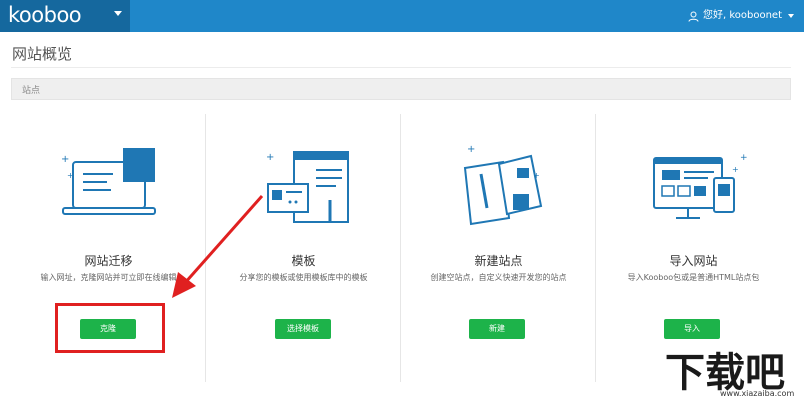  I want to click on card-title: 新建站点, so click(498, 261).